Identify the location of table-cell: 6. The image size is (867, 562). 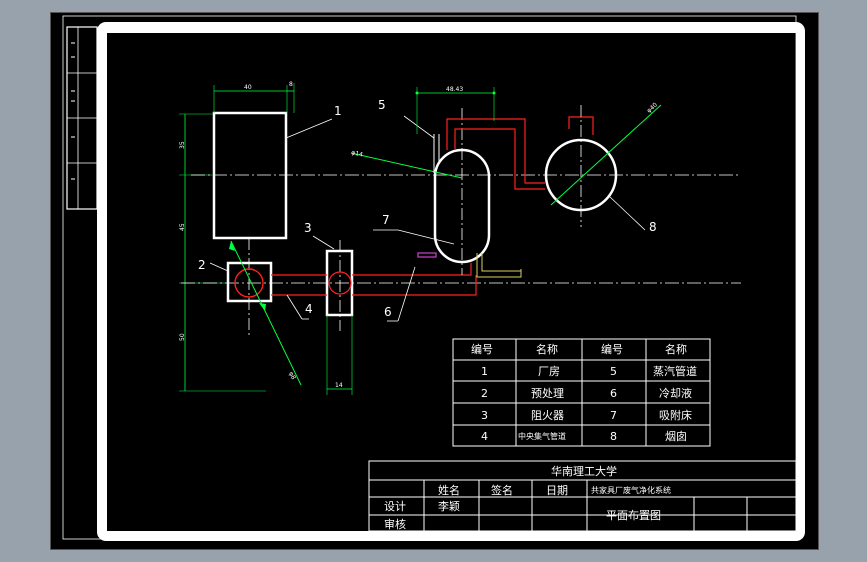
(613, 393).